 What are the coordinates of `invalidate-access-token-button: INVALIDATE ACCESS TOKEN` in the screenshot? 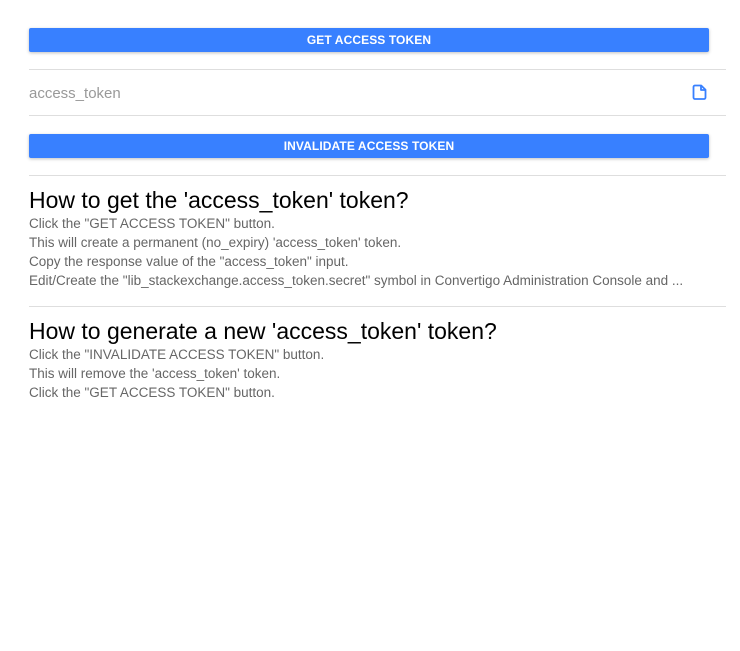 It's located at (369, 146).